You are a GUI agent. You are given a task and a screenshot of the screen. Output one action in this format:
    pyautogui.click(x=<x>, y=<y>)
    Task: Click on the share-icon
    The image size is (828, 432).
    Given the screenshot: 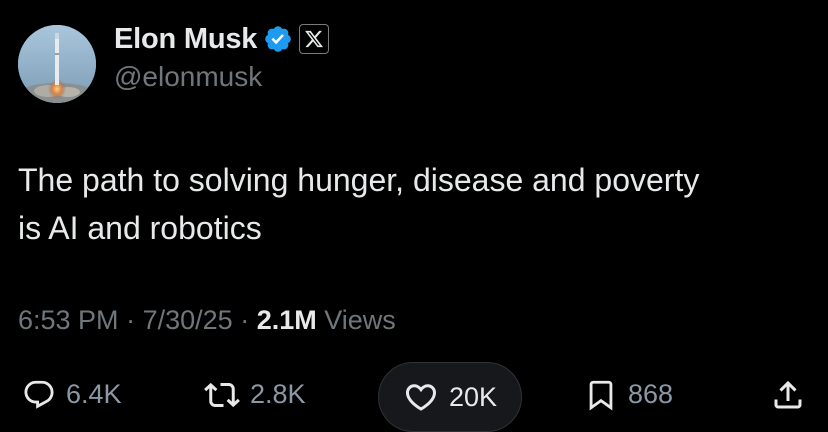 What is the action you would take?
    pyautogui.click(x=788, y=394)
    